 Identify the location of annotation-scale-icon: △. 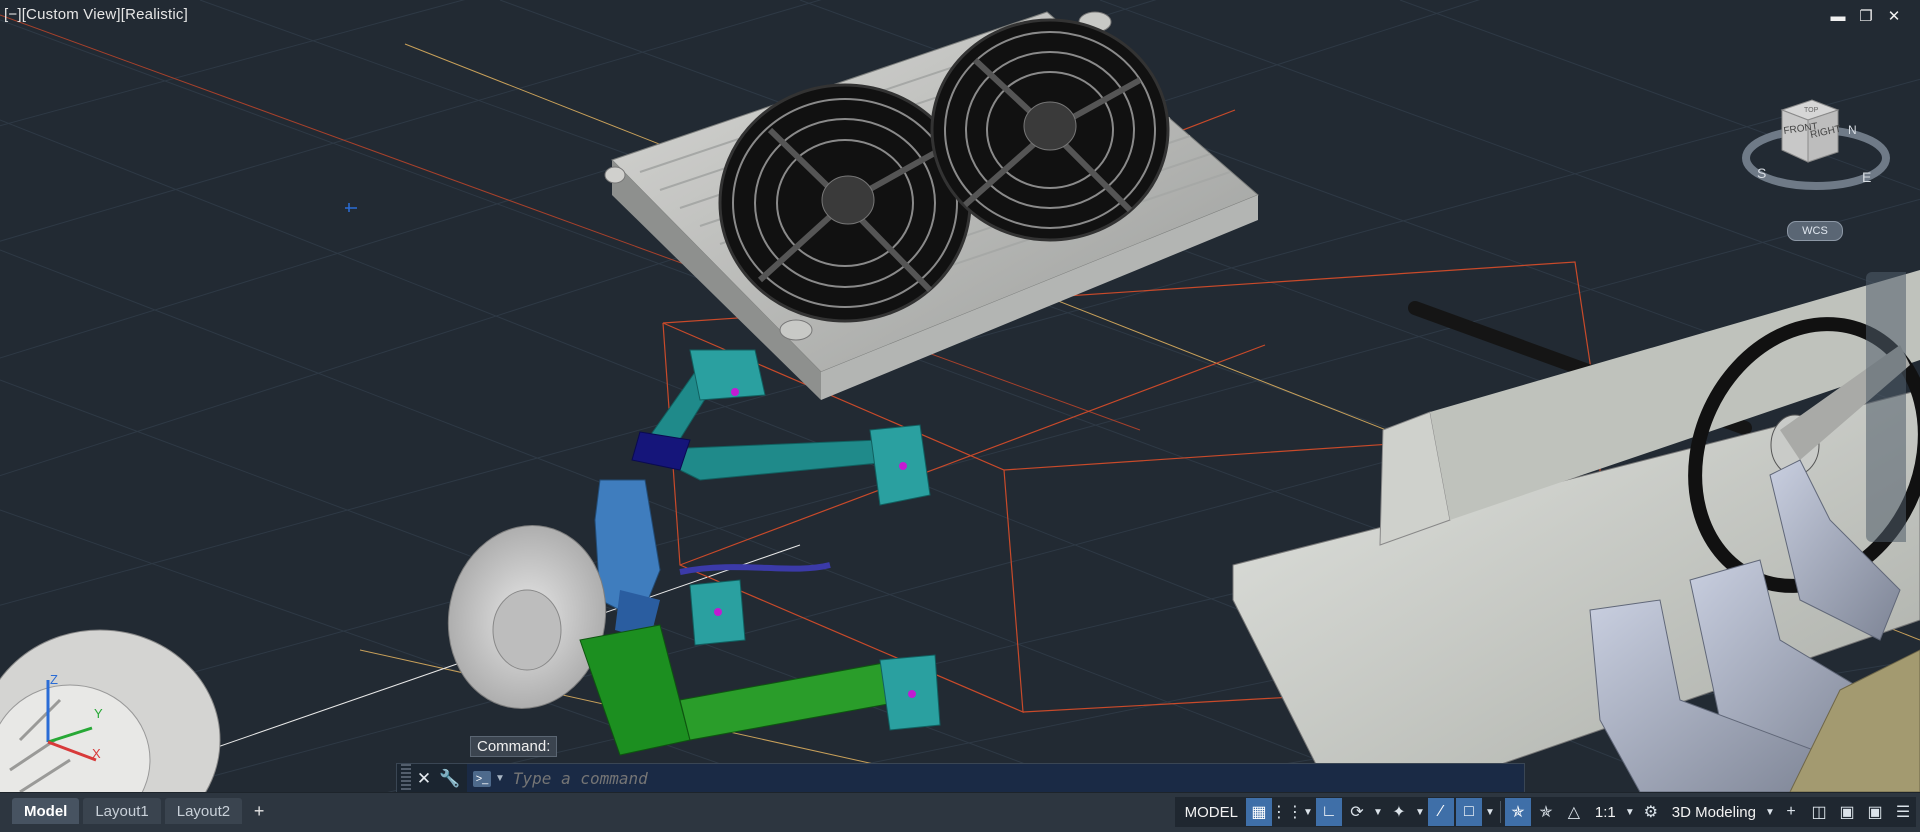
(1574, 812).